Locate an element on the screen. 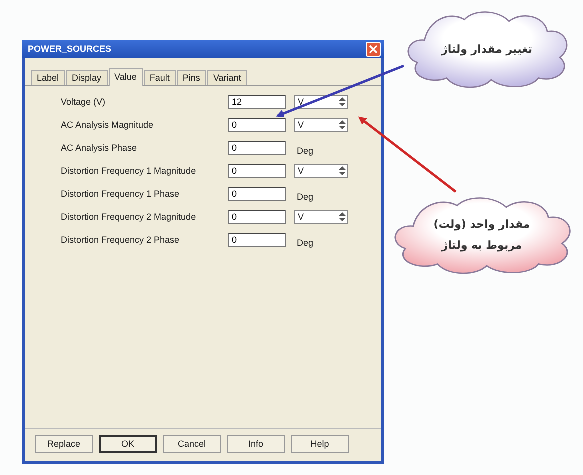  tab: Variant is located at coordinates (227, 77).